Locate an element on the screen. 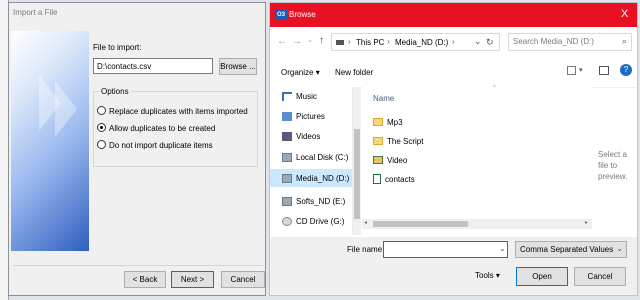 The height and width of the screenshot is (300, 640). search-icon: ⌕ is located at coordinates (624, 41).